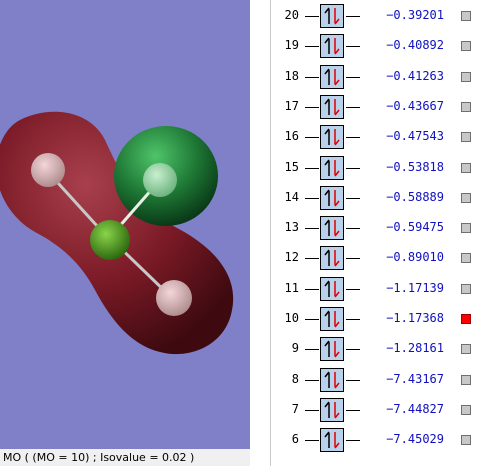  I want to click on orbital-row: 9 −1.28161, so click(382, 349).